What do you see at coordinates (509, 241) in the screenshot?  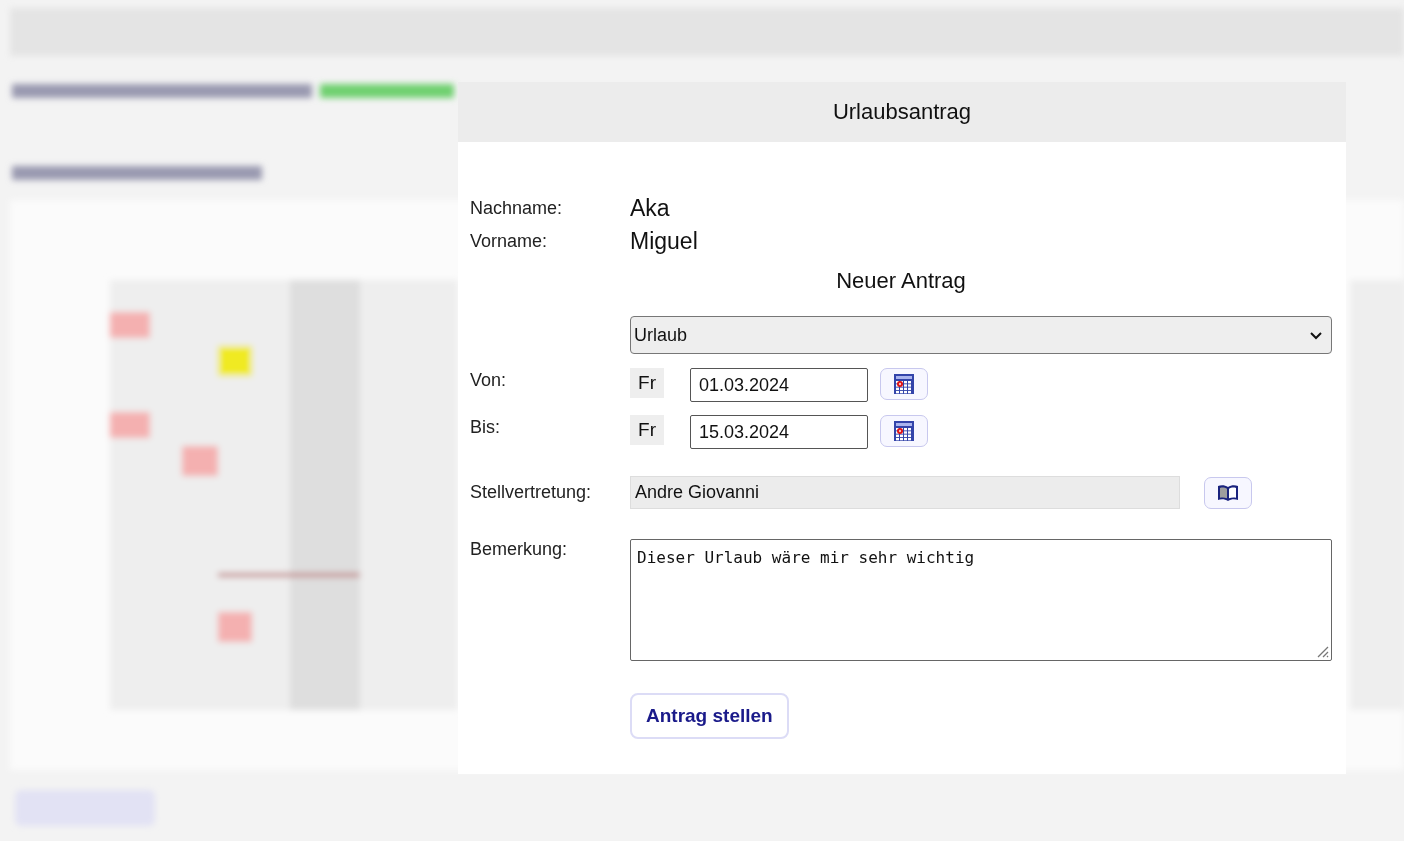 I see `field-label: Vorname:` at bounding box center [509, 241].